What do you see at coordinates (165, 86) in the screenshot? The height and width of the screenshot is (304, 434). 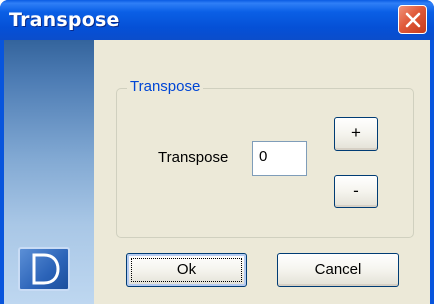 I see `groupbox-legend: Transpose` at bounding box center [165, 86].